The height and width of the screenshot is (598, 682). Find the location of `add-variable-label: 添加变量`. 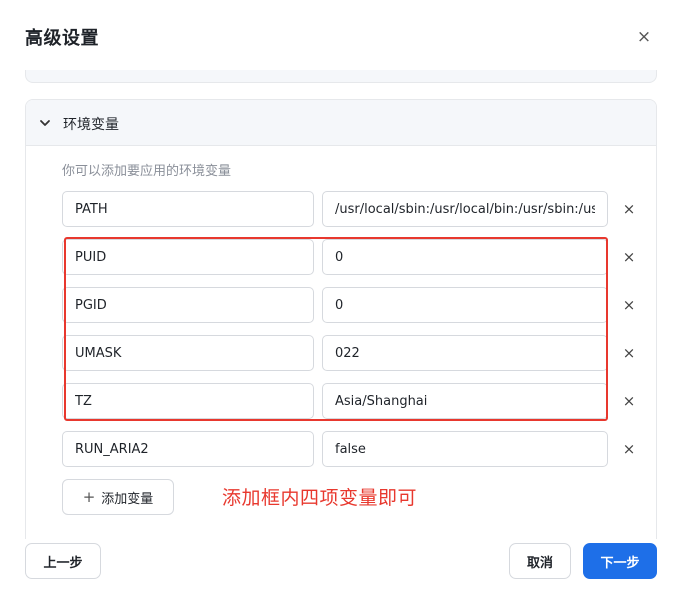

add-variable-label: 添加变量 is located at coordinates (127, 499).